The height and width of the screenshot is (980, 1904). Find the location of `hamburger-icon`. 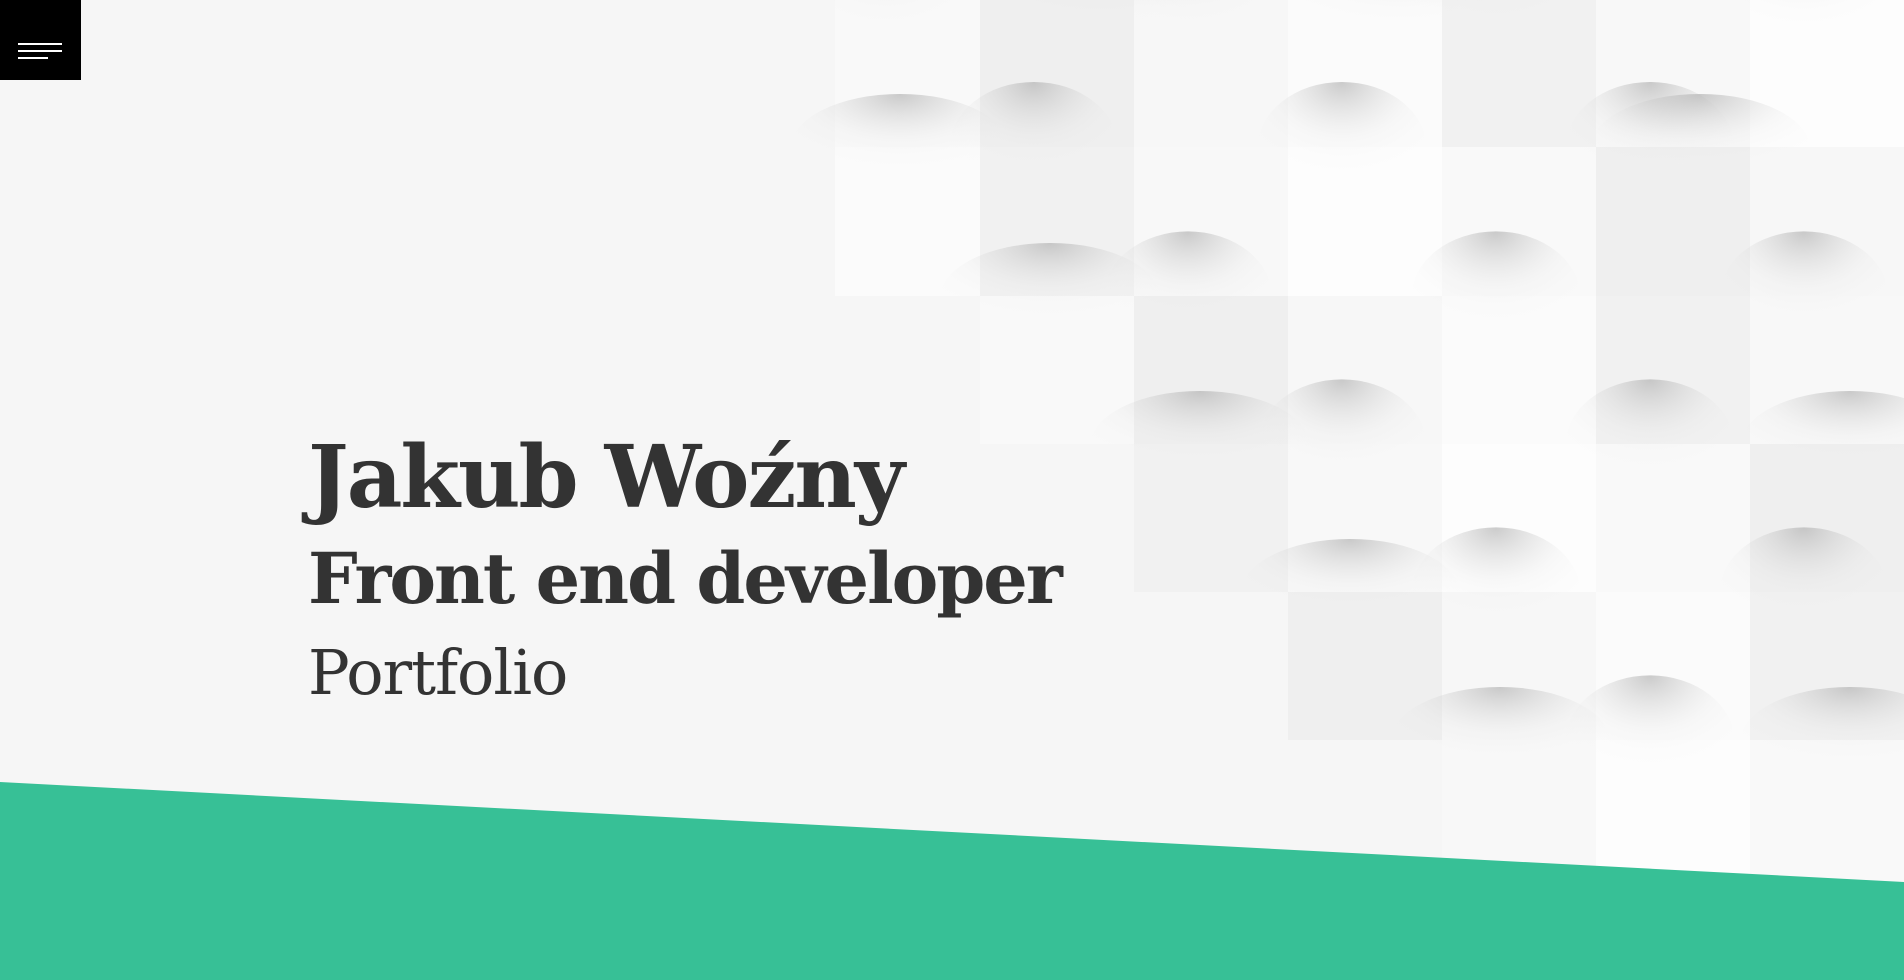

hamburger-icon is located at coordinates (40, 44).